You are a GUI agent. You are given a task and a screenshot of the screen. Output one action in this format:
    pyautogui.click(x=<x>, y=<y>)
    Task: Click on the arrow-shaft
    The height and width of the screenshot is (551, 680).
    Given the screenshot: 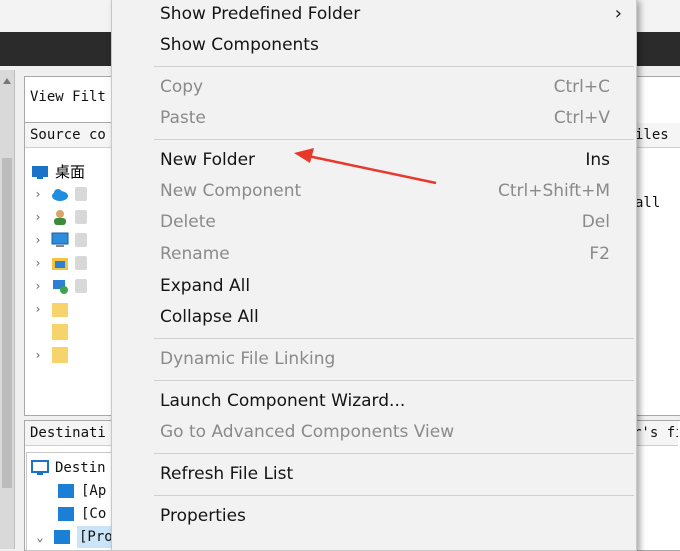 What is the action you would take?
    pyautogui.click(x=372, y=169)
    